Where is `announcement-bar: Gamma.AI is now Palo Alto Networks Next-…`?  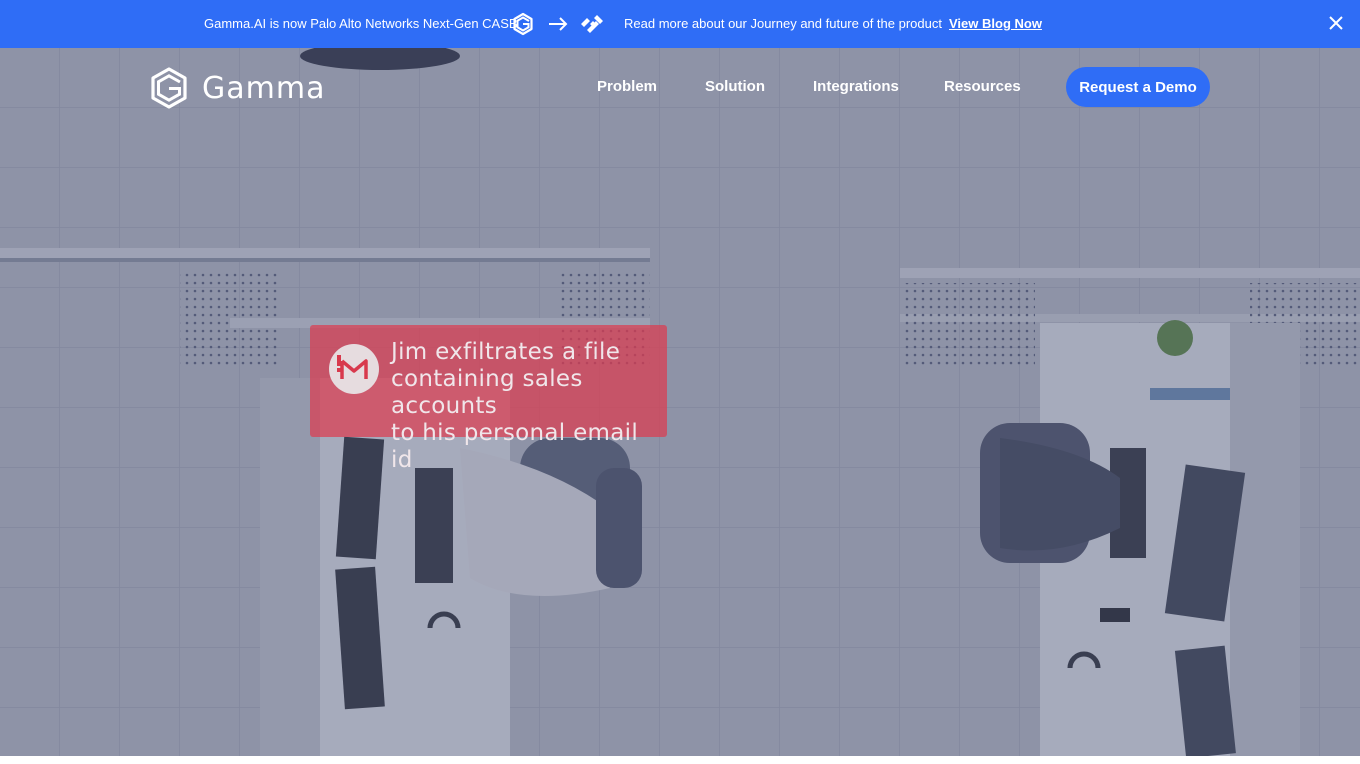 announcement-bar: Gamma.AI is now Palo Alto Networks Next-… is located at coordinates (680, 24).